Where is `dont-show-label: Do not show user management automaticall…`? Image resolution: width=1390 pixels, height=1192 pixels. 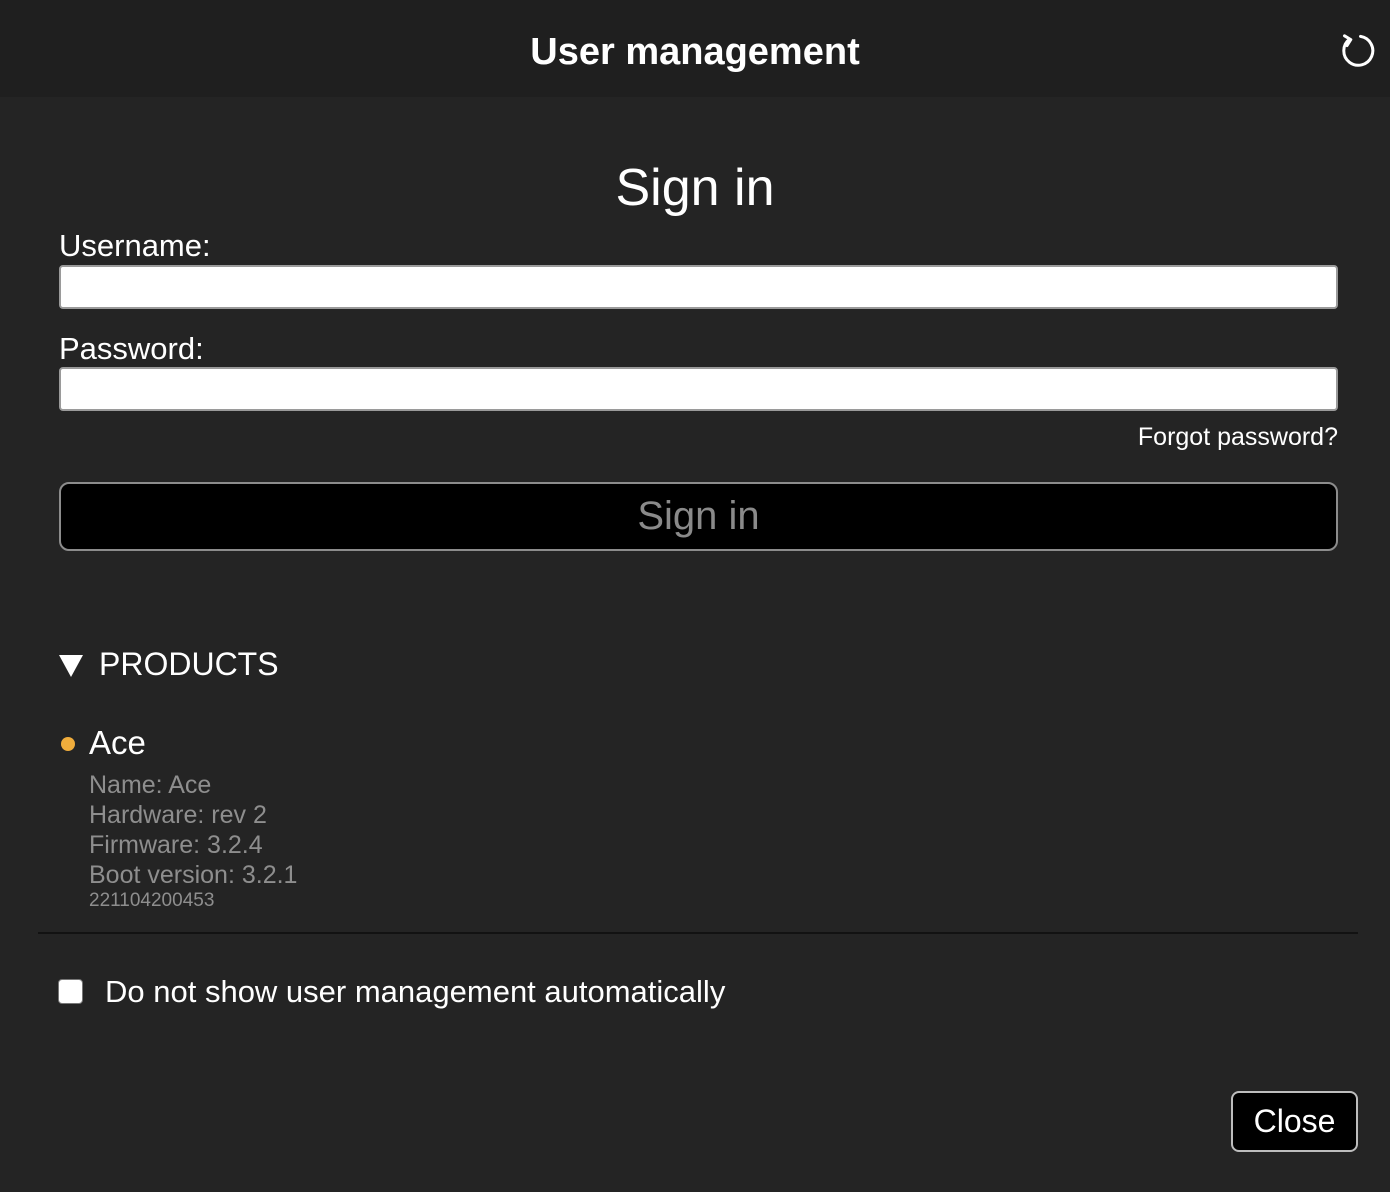
dont-show-label: Do not show user management automaticall… is located at coordinates (415, 992).